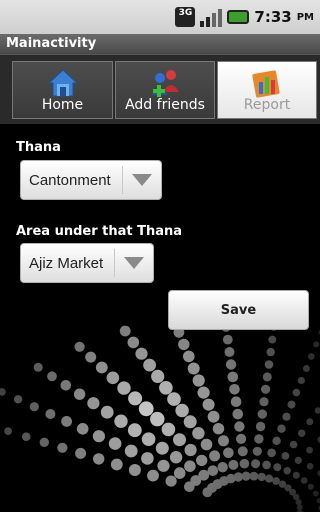  I want to click on area-label: Area under that Thana, so click(99, 231).